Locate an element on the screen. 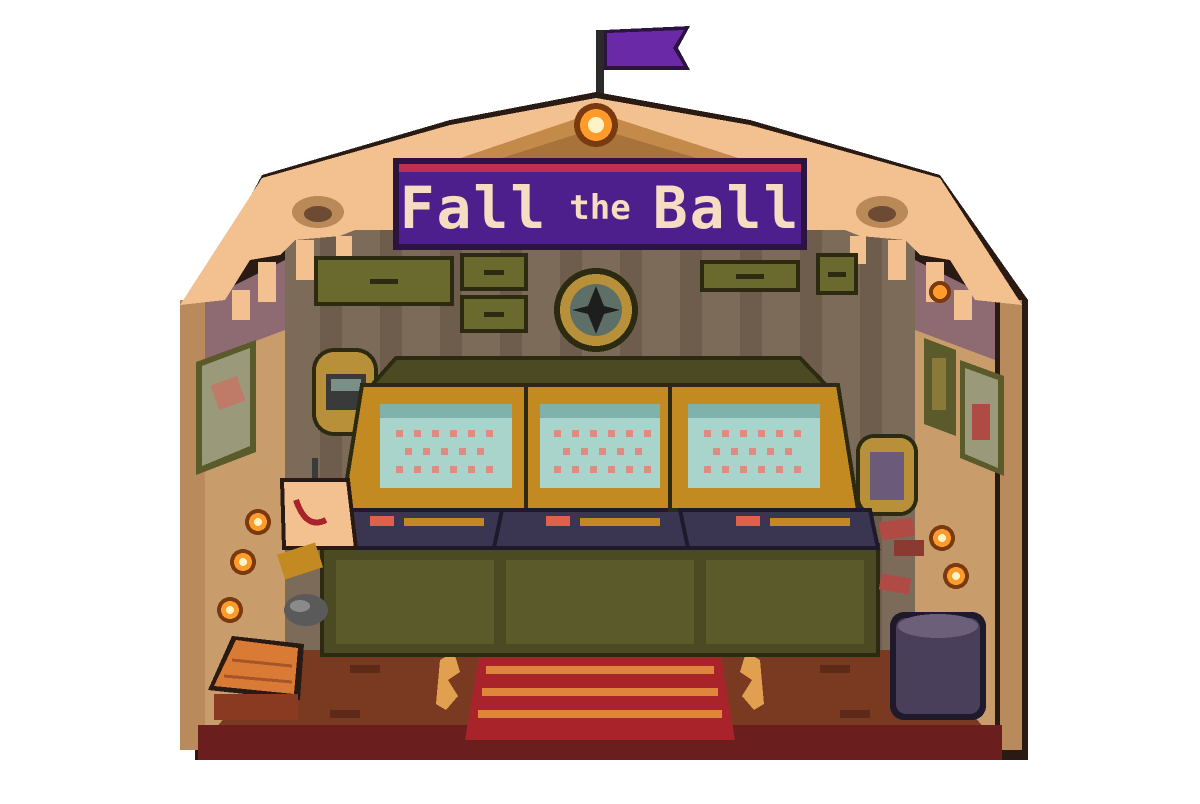 The height and width of the screenshot is (804, 1200). game-title: Fall the Ball is located at coordinates (600, 208).